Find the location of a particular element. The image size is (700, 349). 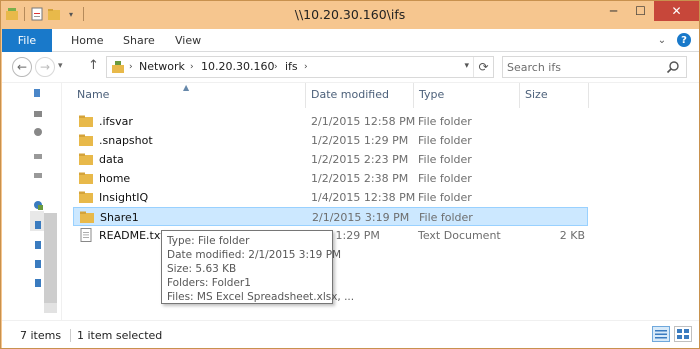

address-bar: › Network › 10.20.30.160 › ifs › ▾ ⟳ is located at coordinates (300, 67).